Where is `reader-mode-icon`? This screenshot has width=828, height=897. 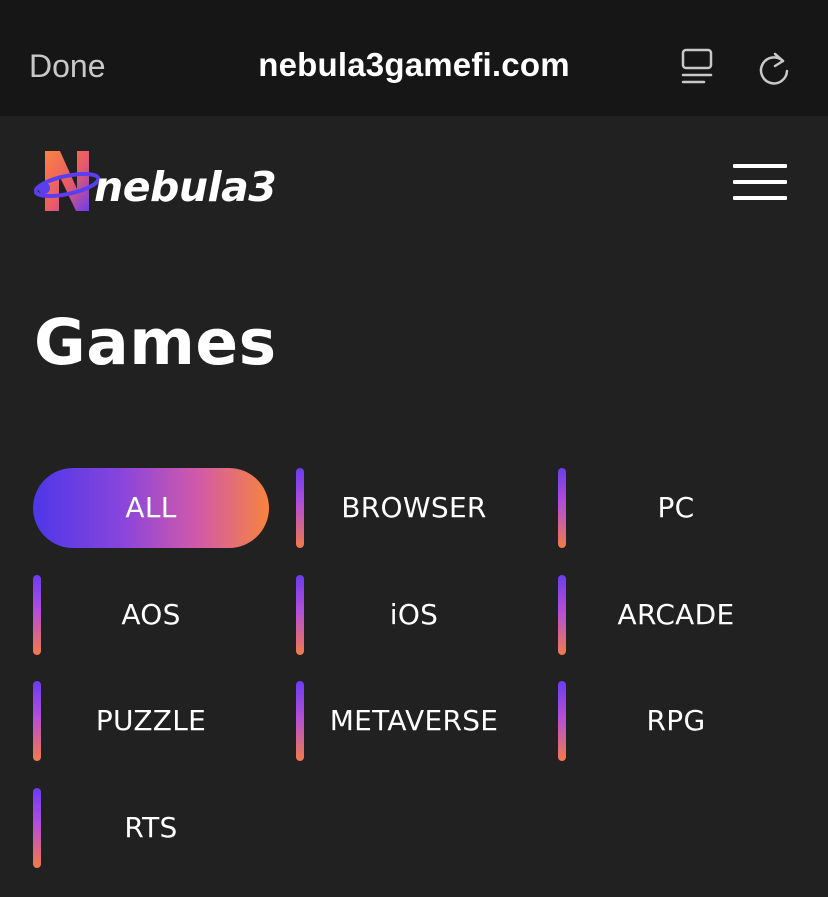
reader-mode-icon is located at coordinates (697, 67).